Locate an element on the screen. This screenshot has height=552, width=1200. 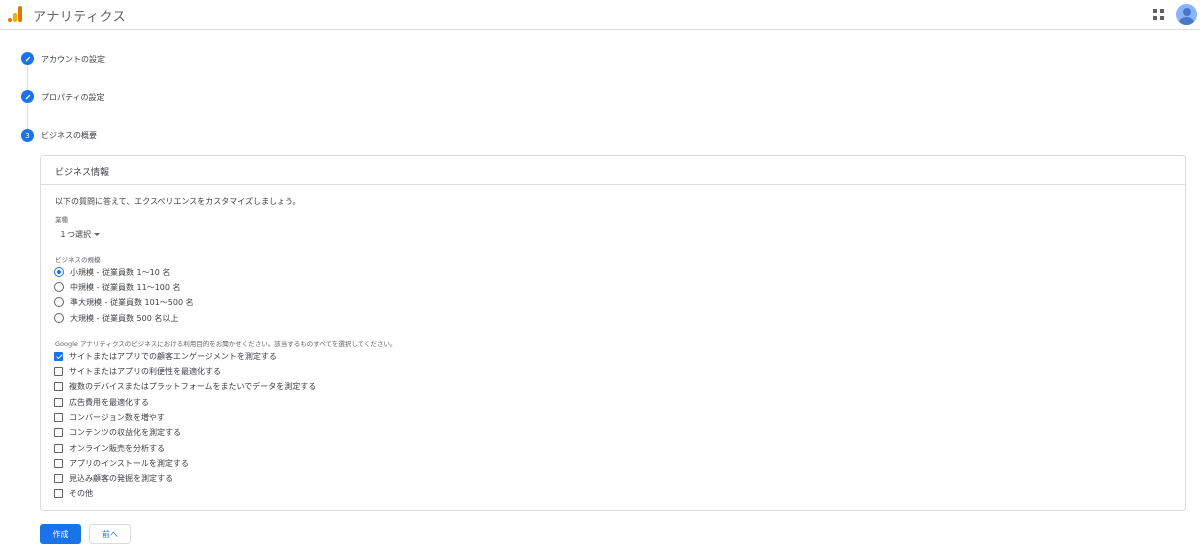
apps-grid-icon is located at coordinates (1159, 15).